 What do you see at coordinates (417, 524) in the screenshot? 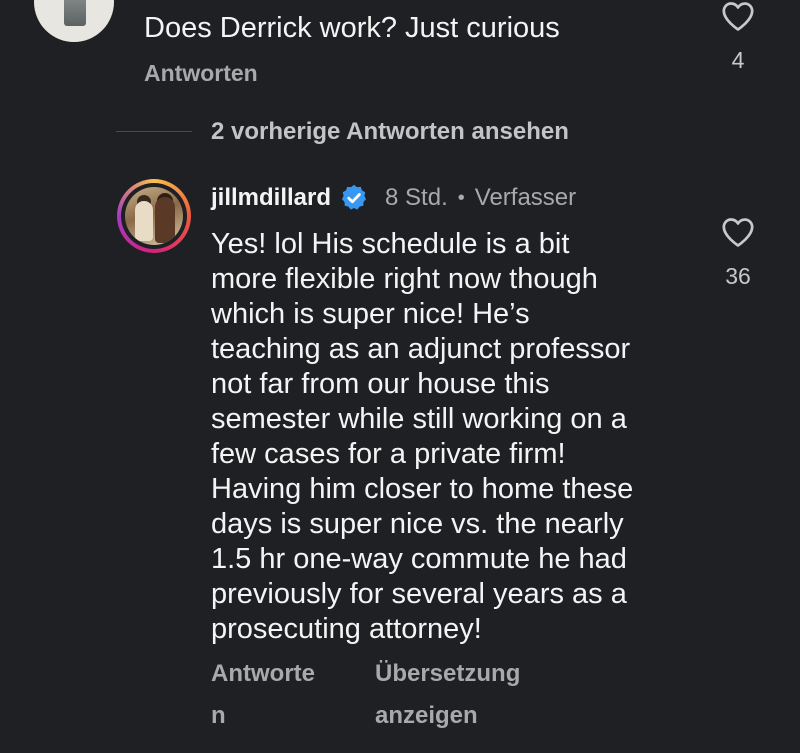
I see `reply-text-line: days is super nice vs. the nearly` at bounding box center [417, 524].